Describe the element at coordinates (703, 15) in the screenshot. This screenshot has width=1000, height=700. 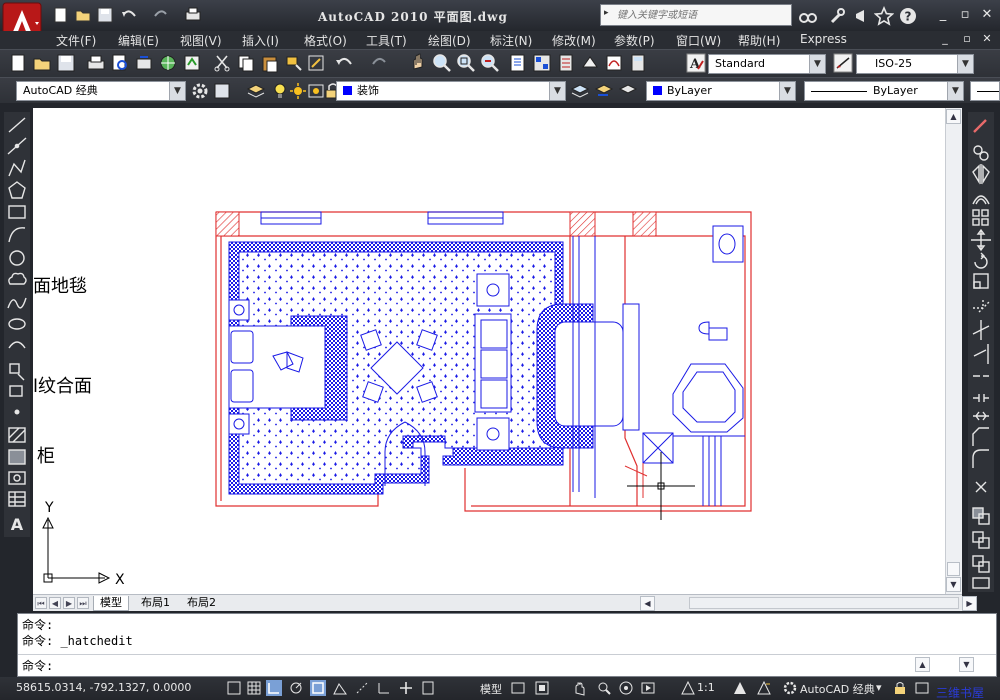
I see `help-search-input` at that location.